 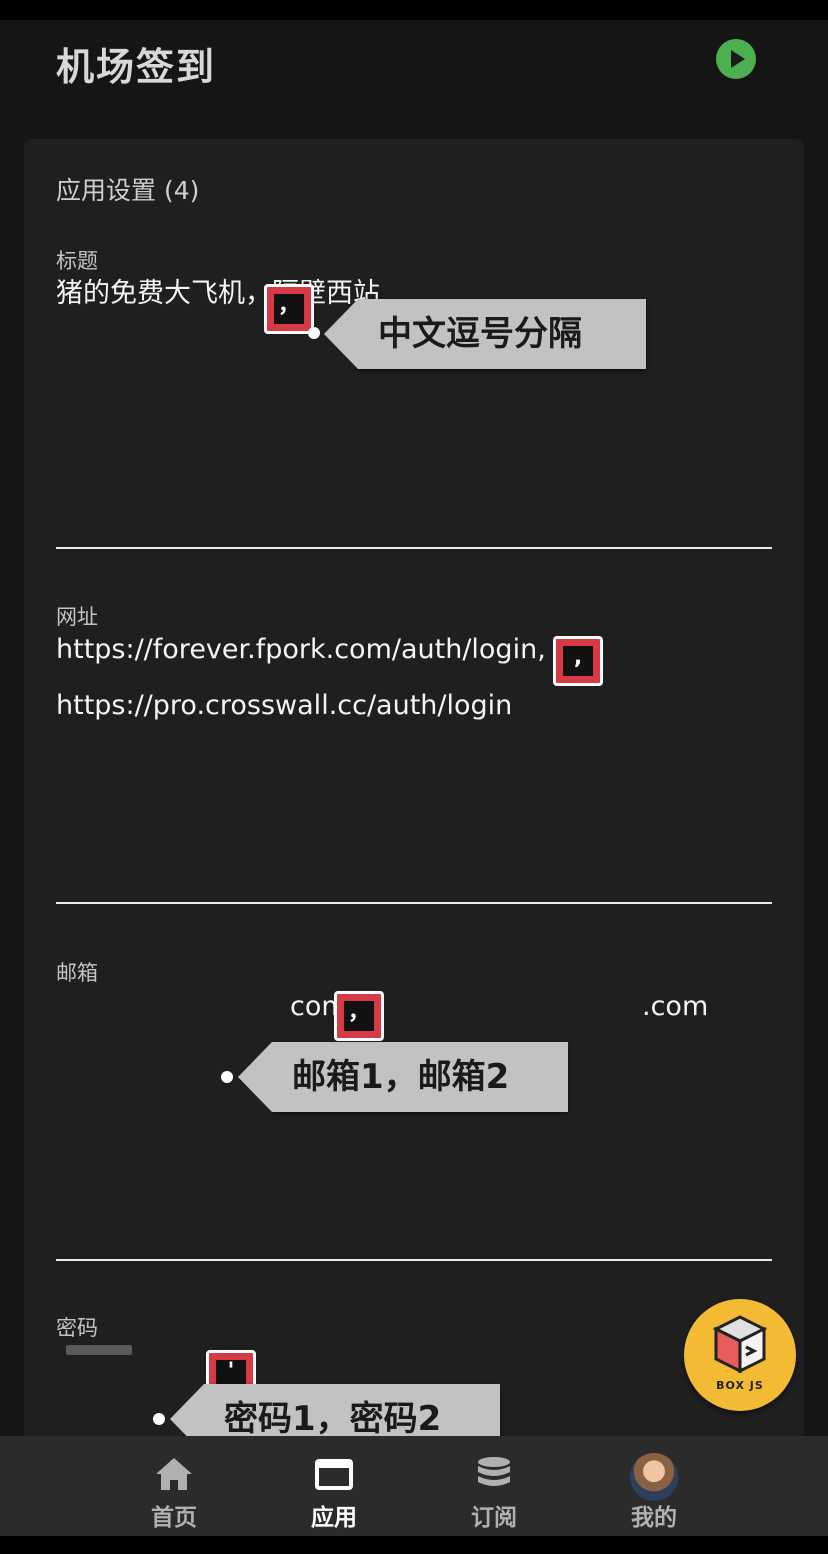 I want to click on comma-marker-url: ,, so click(x=578, y=661).